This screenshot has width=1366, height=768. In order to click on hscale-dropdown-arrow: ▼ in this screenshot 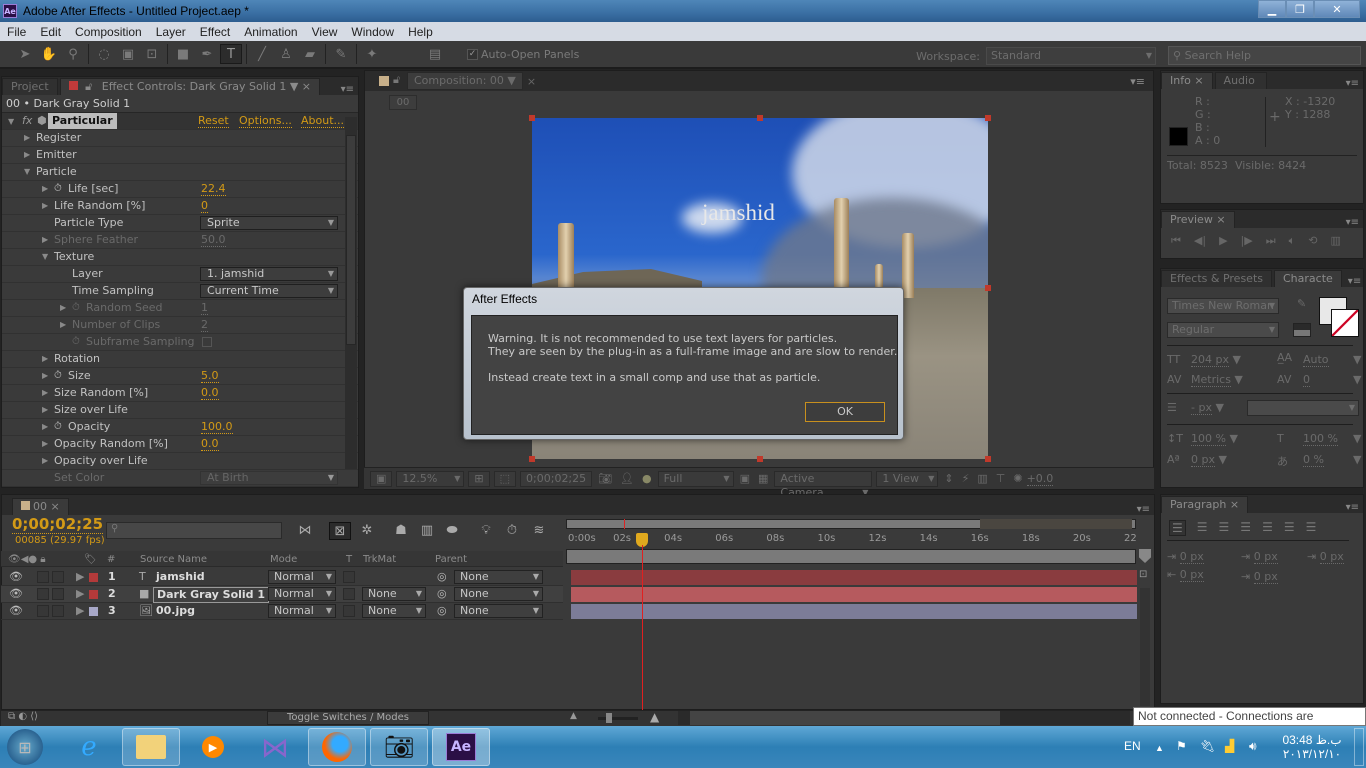, I will do `click(1357, 438)`.